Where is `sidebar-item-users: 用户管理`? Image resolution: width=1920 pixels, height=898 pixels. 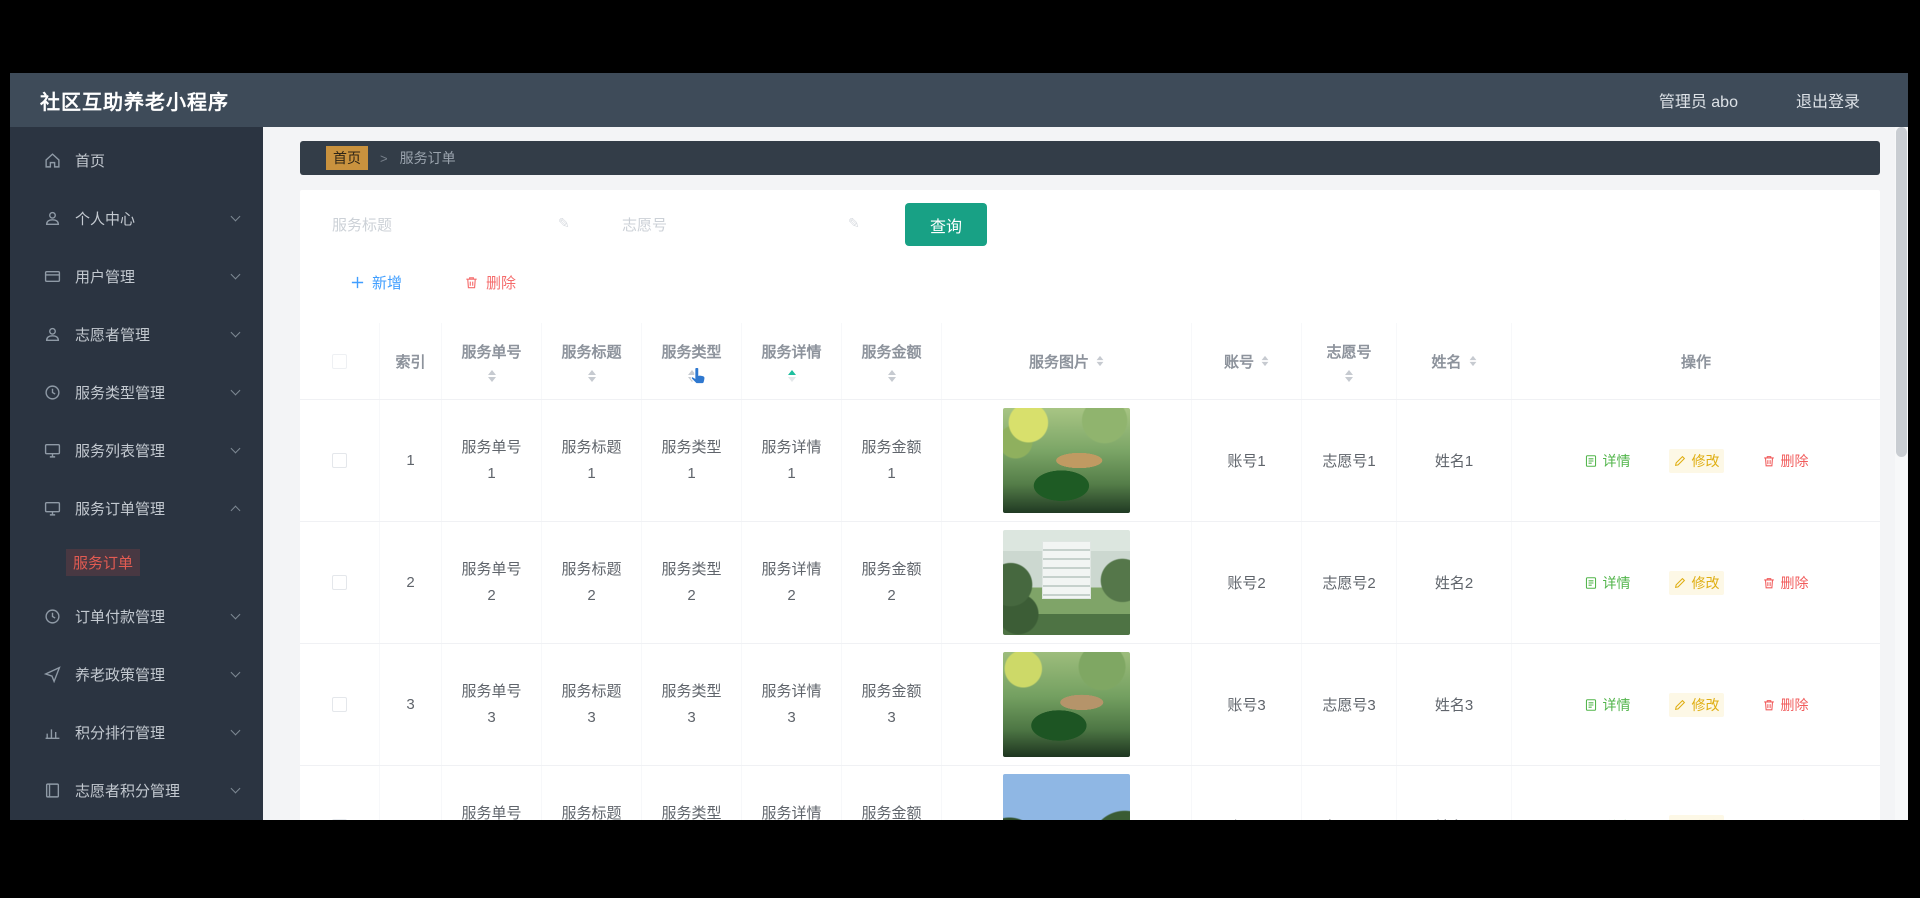 sidebar-item-users: 用户管理 is located at coordinates (136, 276).